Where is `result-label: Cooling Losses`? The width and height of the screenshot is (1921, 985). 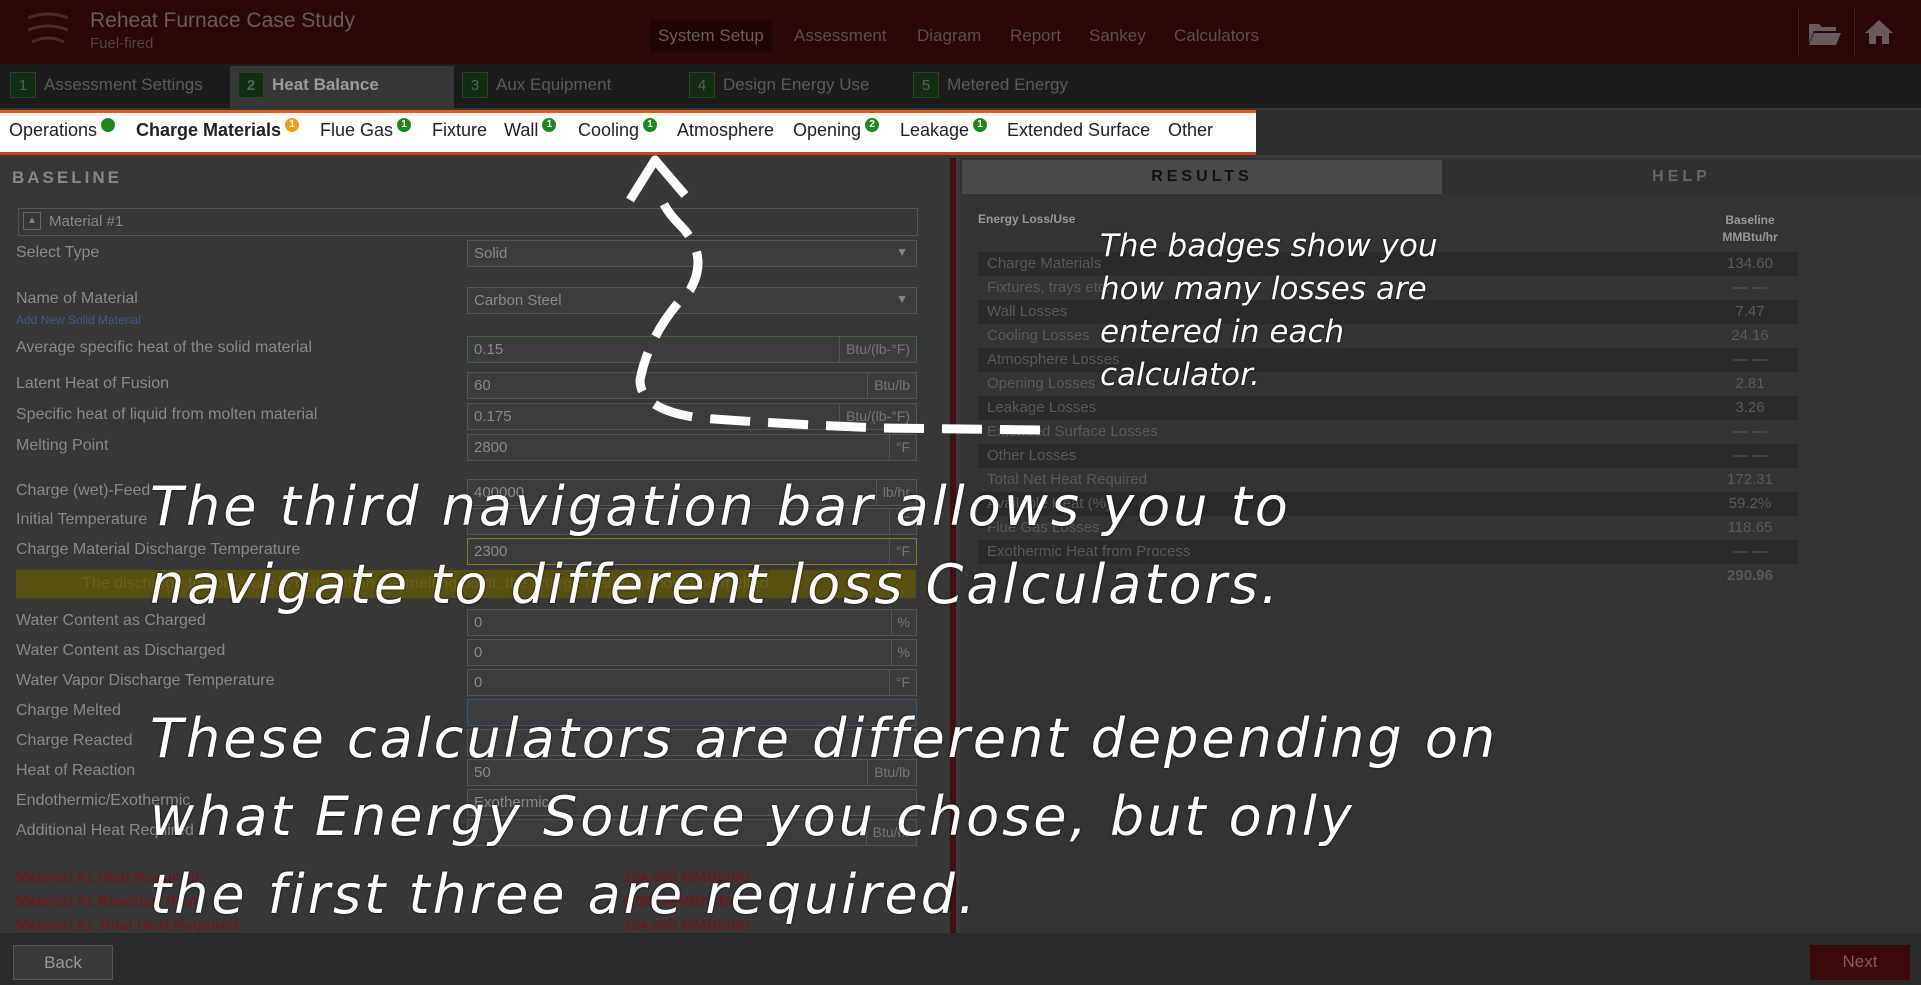 result-label: Cooling Losses is located at coordinates (1038, 335).